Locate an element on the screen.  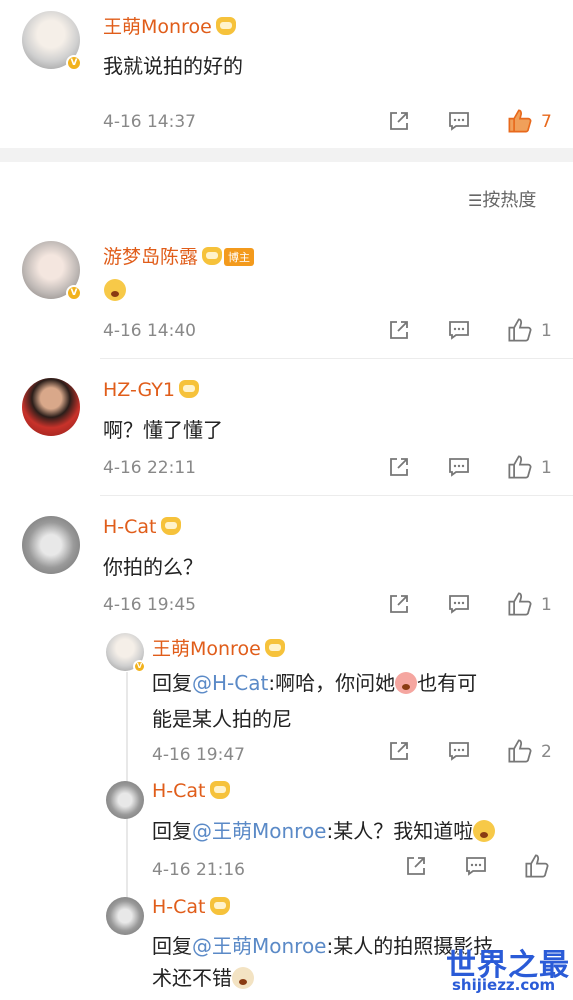
watermark-url: shijiezz.com is located at coordinates (504, 985).